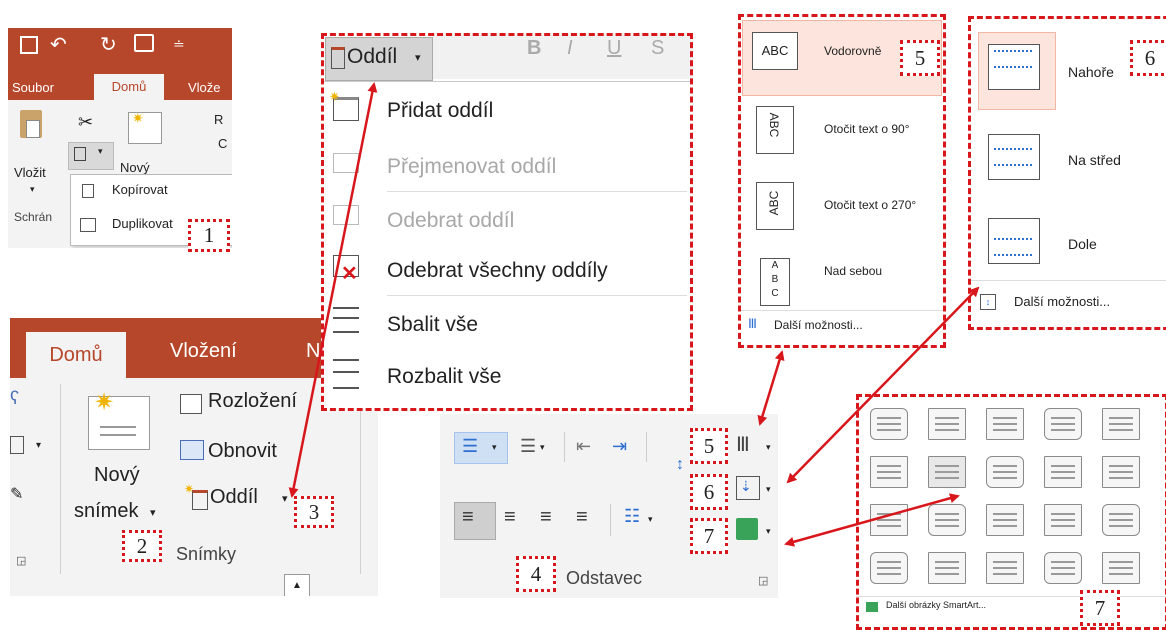 The width and height of the screenshot is (1166, 630). What do you see at coordinates (771, 388) in the screenshot?
I see `arrow-text-direction` at bounding box center [771, 388].